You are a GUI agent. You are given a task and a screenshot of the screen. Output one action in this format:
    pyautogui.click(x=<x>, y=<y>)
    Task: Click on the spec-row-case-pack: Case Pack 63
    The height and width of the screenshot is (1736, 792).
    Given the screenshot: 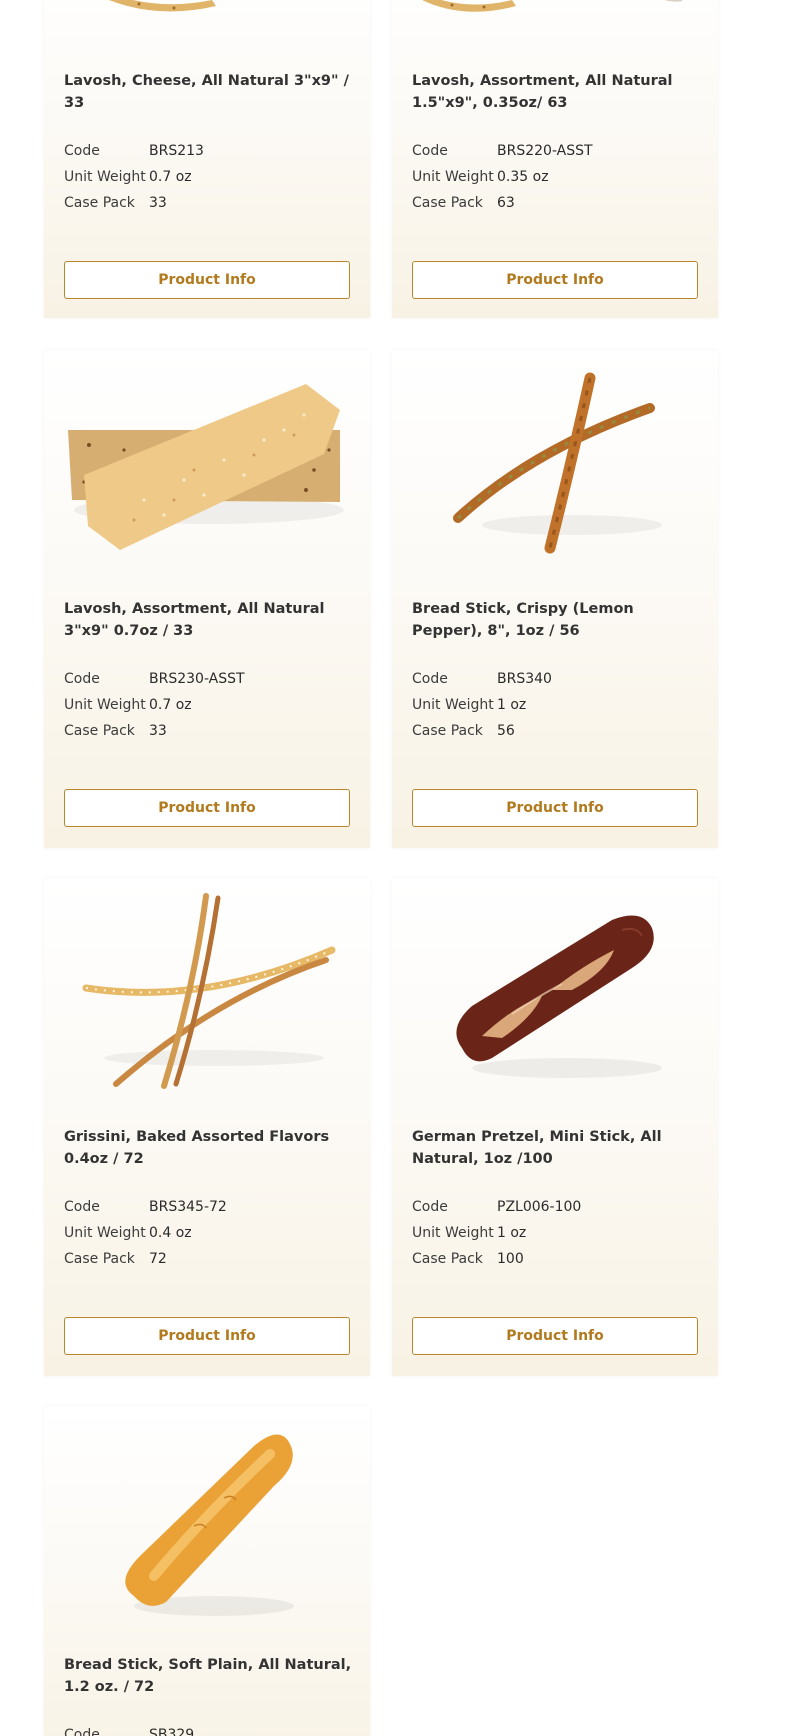 What is the action you would take?
    pyautogui.click(x=556, y=203)
    